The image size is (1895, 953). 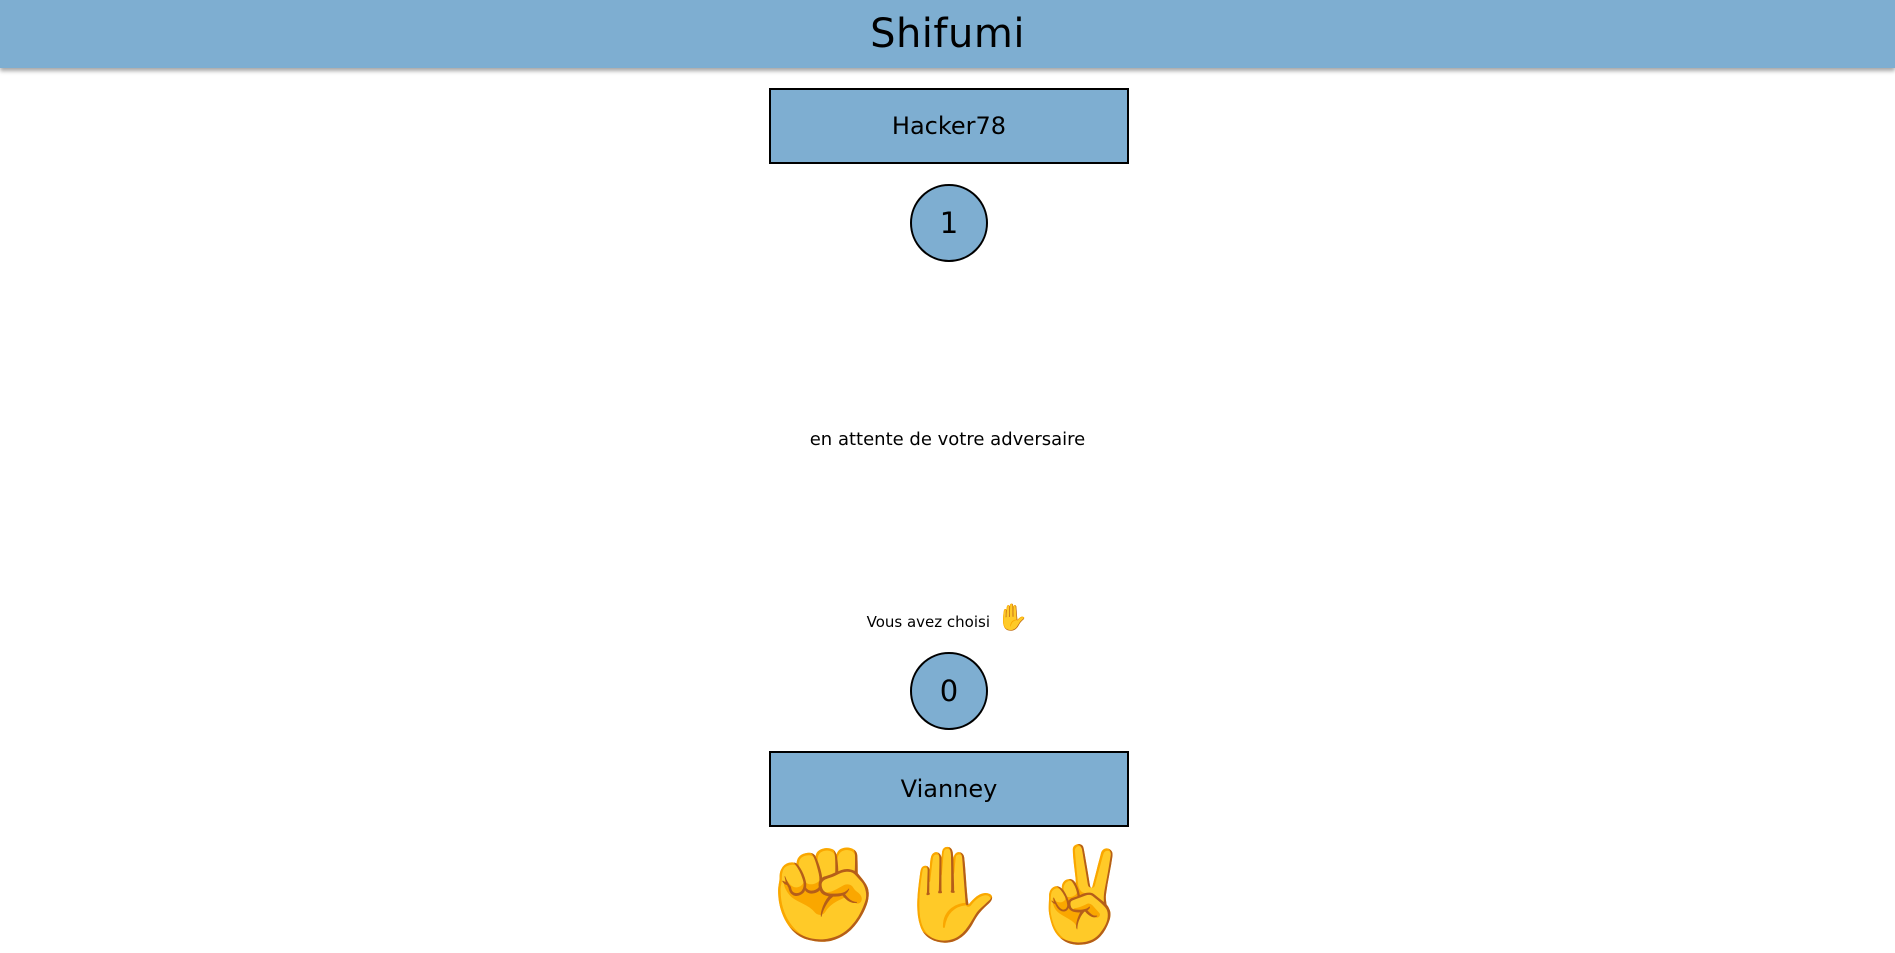 I want to click on opponent-score: 1, so click(x=949, y=223).